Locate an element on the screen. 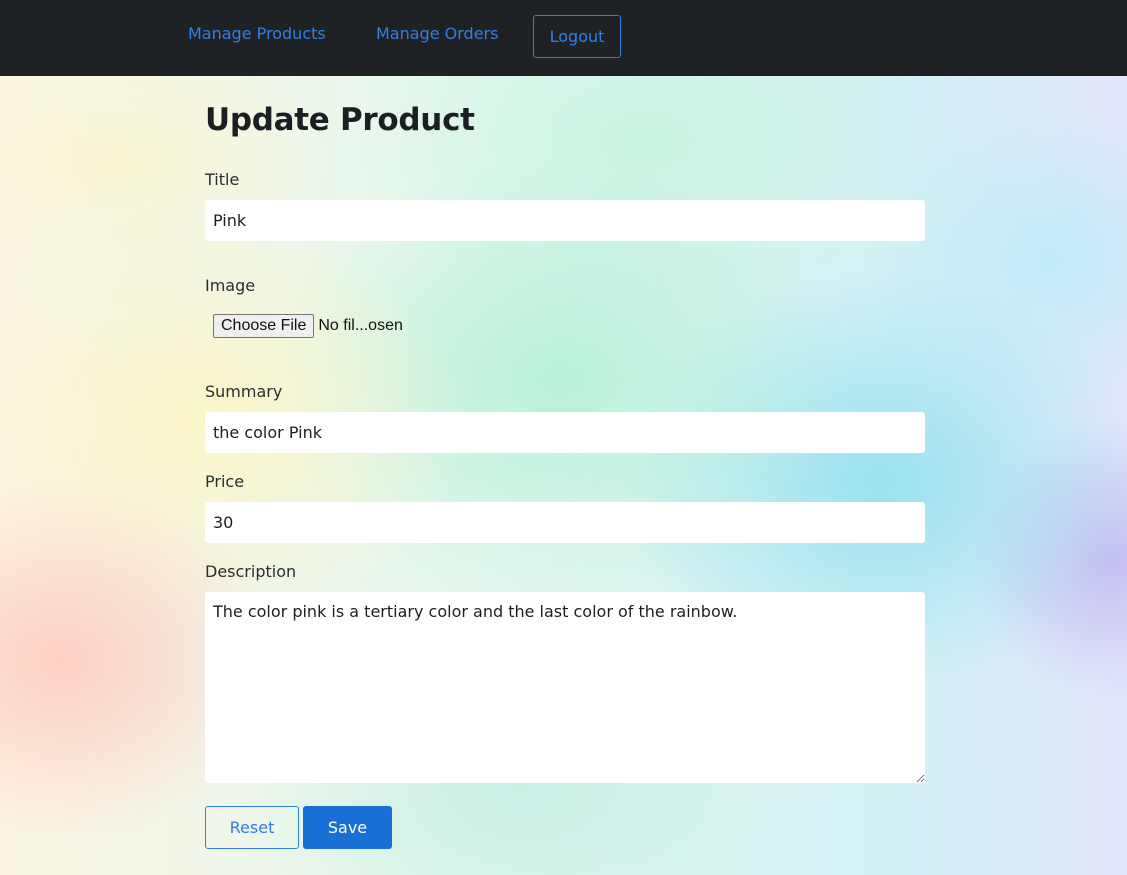 The image size is (1127, 875). file-status-text: No fil...osen is located at coordinates (360, 325).